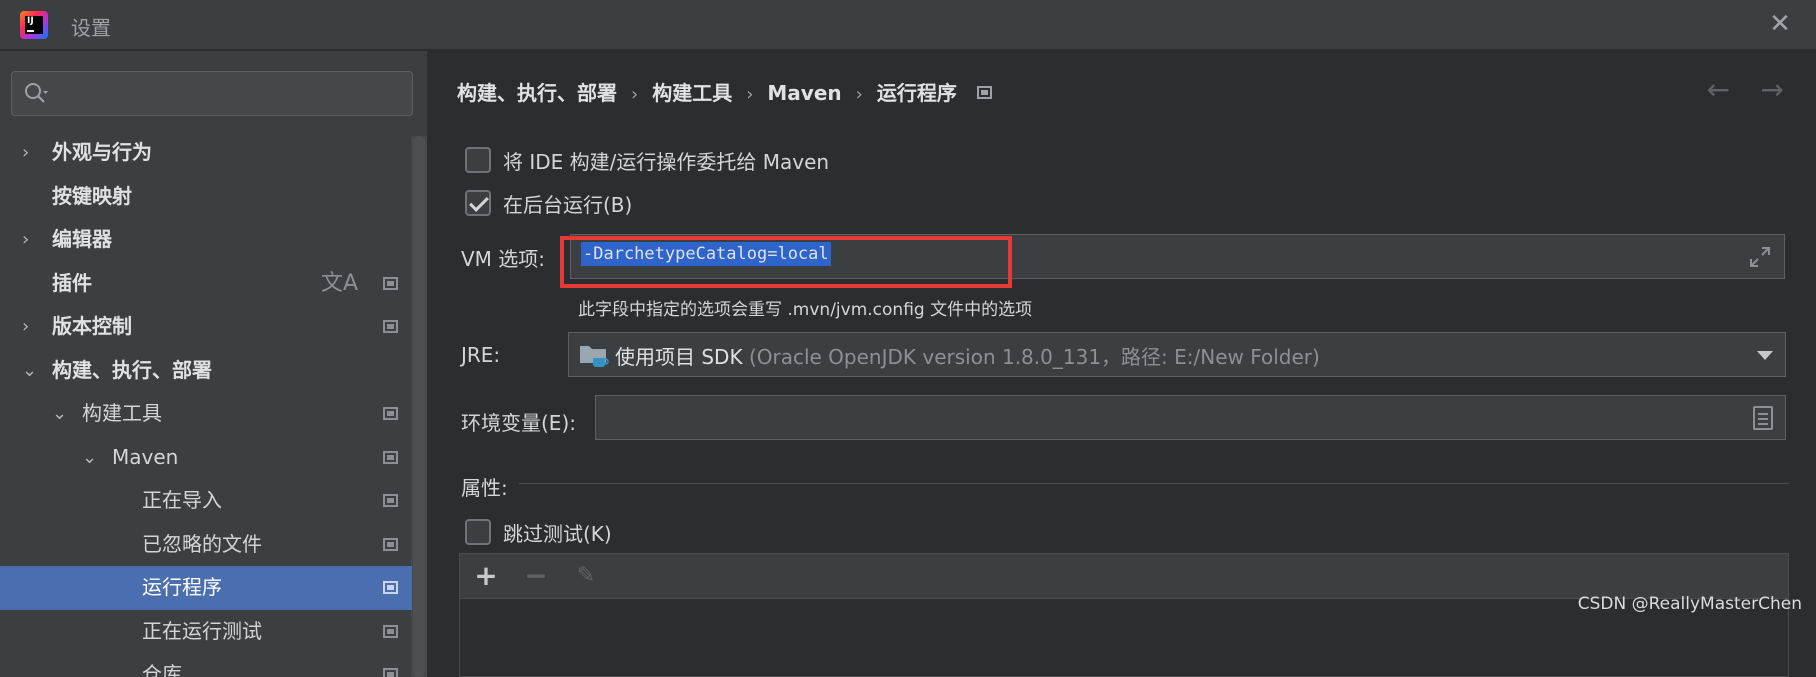 Image resolution: width=1816 pixels, height=677 pixels. What do you see at coordinates (1763, 418) in the screenshot?
I see `browse-env-vars-icon` at bounding box center [1763, 418].